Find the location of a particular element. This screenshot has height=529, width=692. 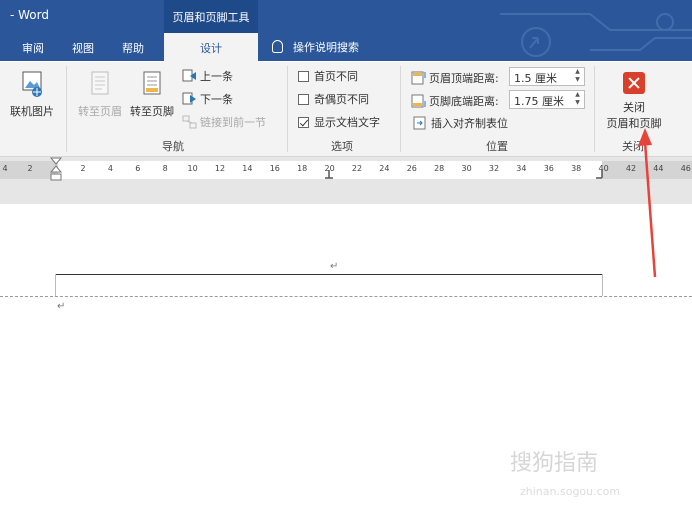

footer-from-bottom-label: 页脚底端距离: is located at coordinates (464, 101).